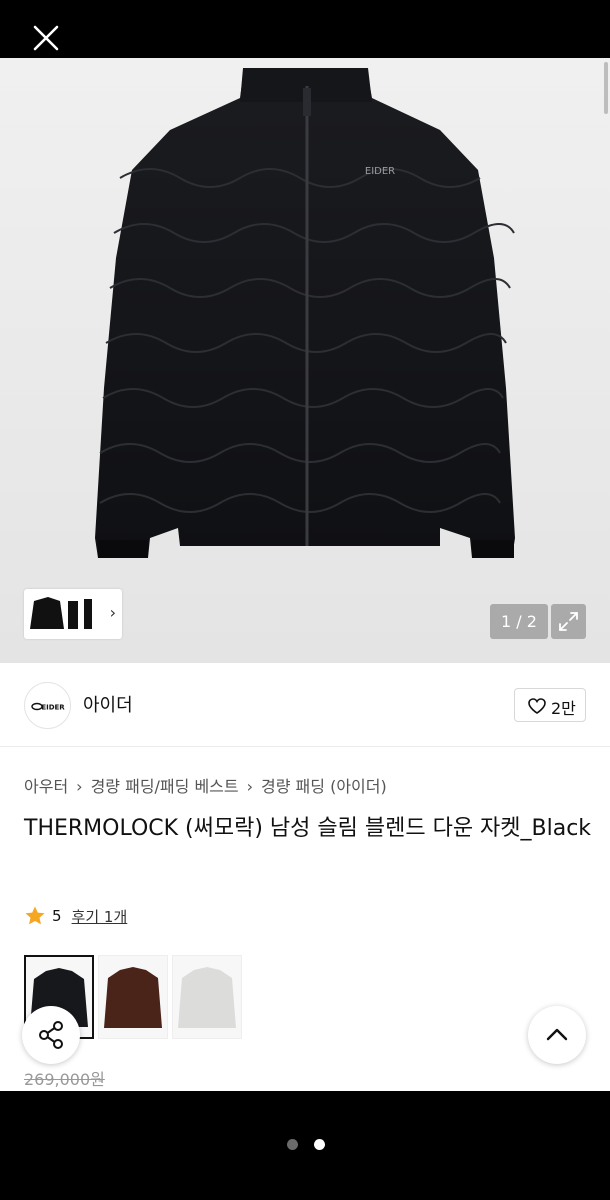  Describe the element at coordinates (550, 705) in the screenshot. I see `like-button: 2만` at that location.